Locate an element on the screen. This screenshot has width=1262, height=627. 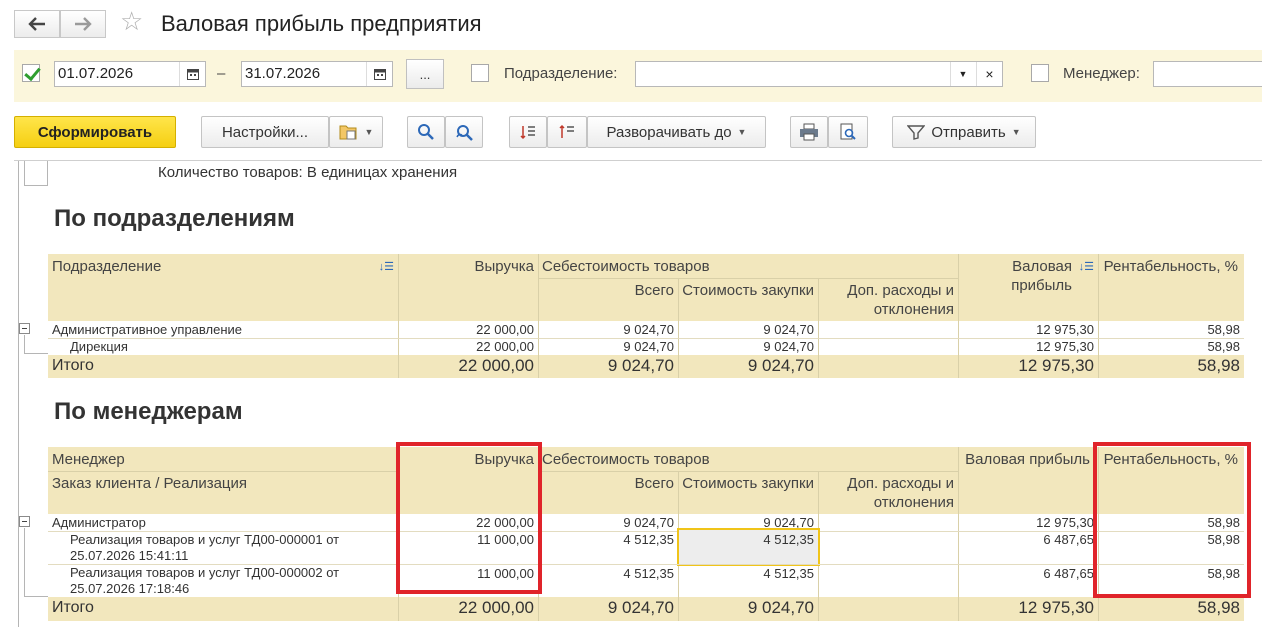
col-header-profit: Валовая прибыль is located at coordinates (1028, 480).